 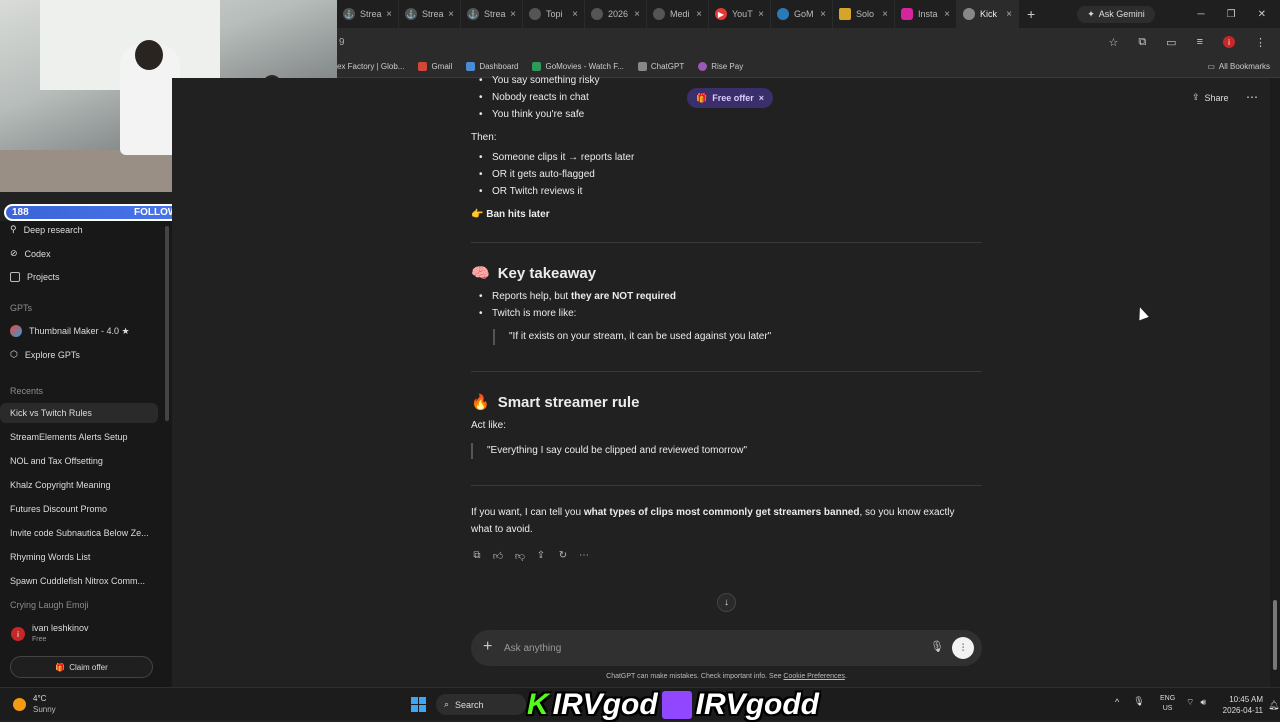 I want to click on notification-icon: 🔔︎, so click(x=1273, y=705).